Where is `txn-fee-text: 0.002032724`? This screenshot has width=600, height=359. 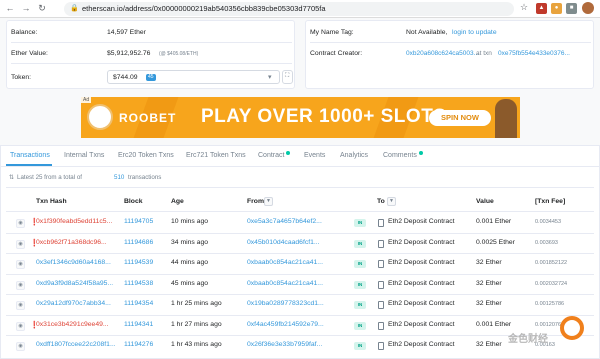
txn-fee-text: 0.002032724 is located at coordinates (551, 283).